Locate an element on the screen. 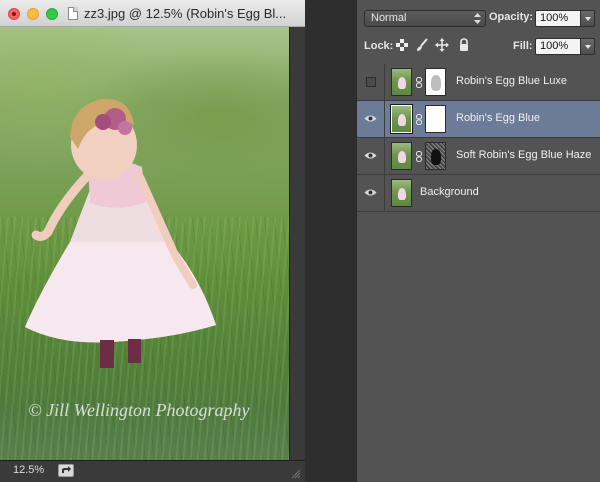 The image size is (600, 482). opacity-input: 100% is located at coordinates (558, 18).